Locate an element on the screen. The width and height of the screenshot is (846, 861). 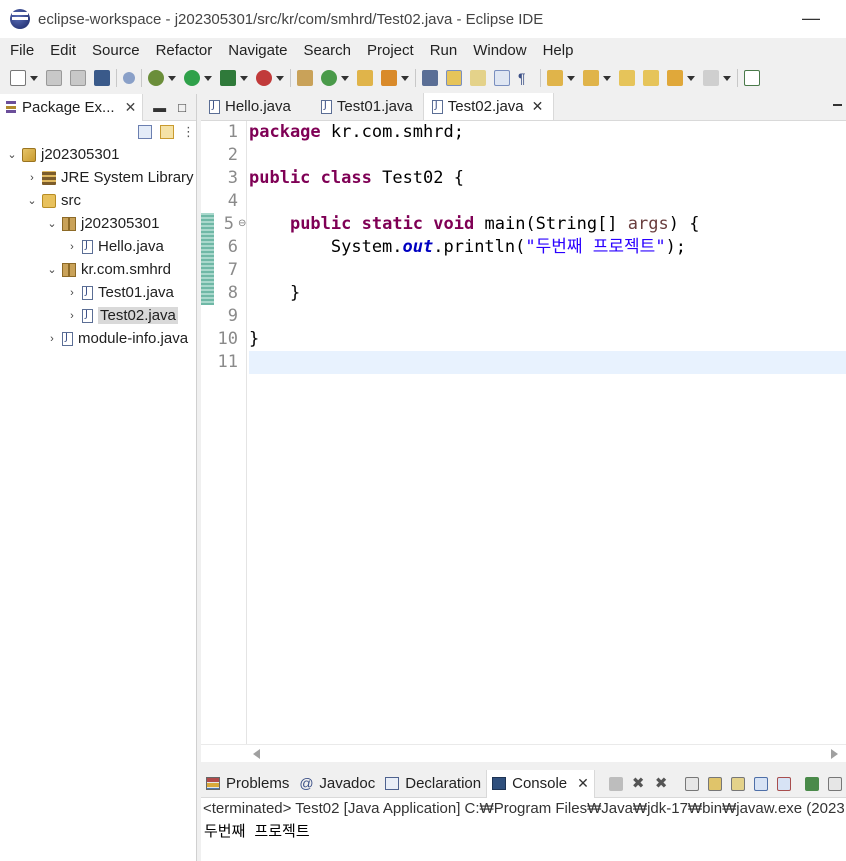
tree-item-jre-library: › JRE System Library is located at coordinates (98, 177).